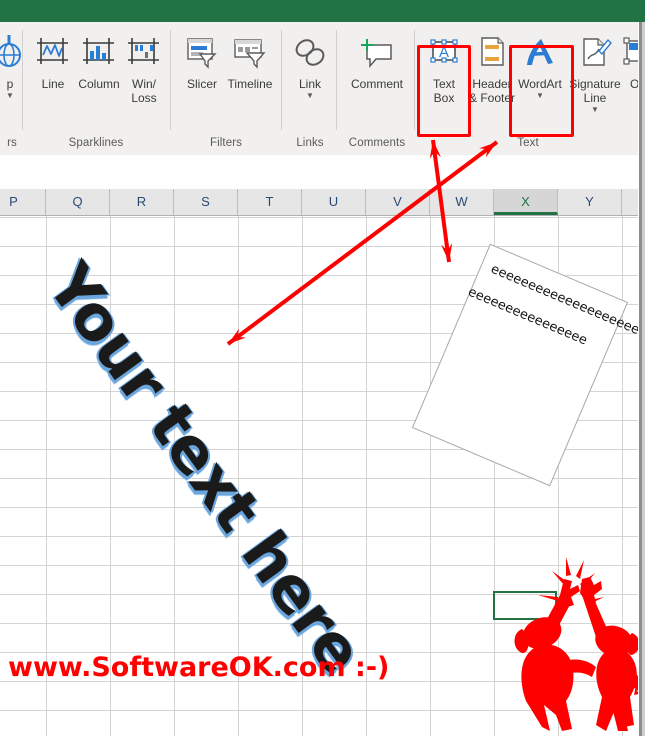  What do you see at coordinates (541, 91) in the screenshot?
I see `wordart-highlight` at bounding box center [541, 91].